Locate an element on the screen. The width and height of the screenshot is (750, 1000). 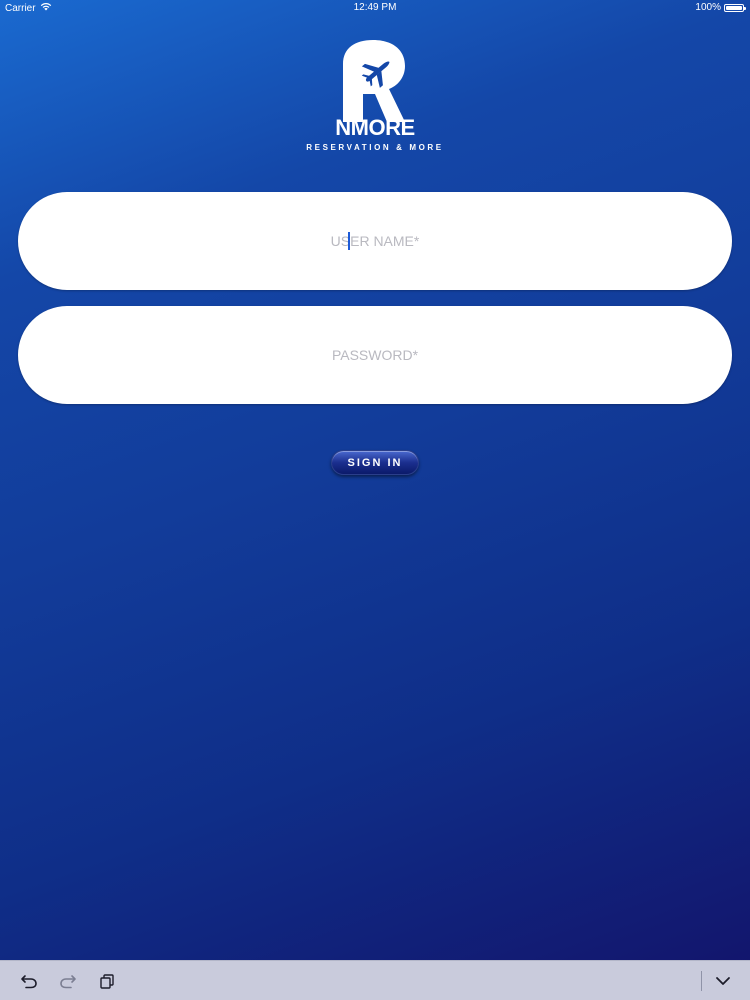
bar-divider is located at coordinates (701, 981).